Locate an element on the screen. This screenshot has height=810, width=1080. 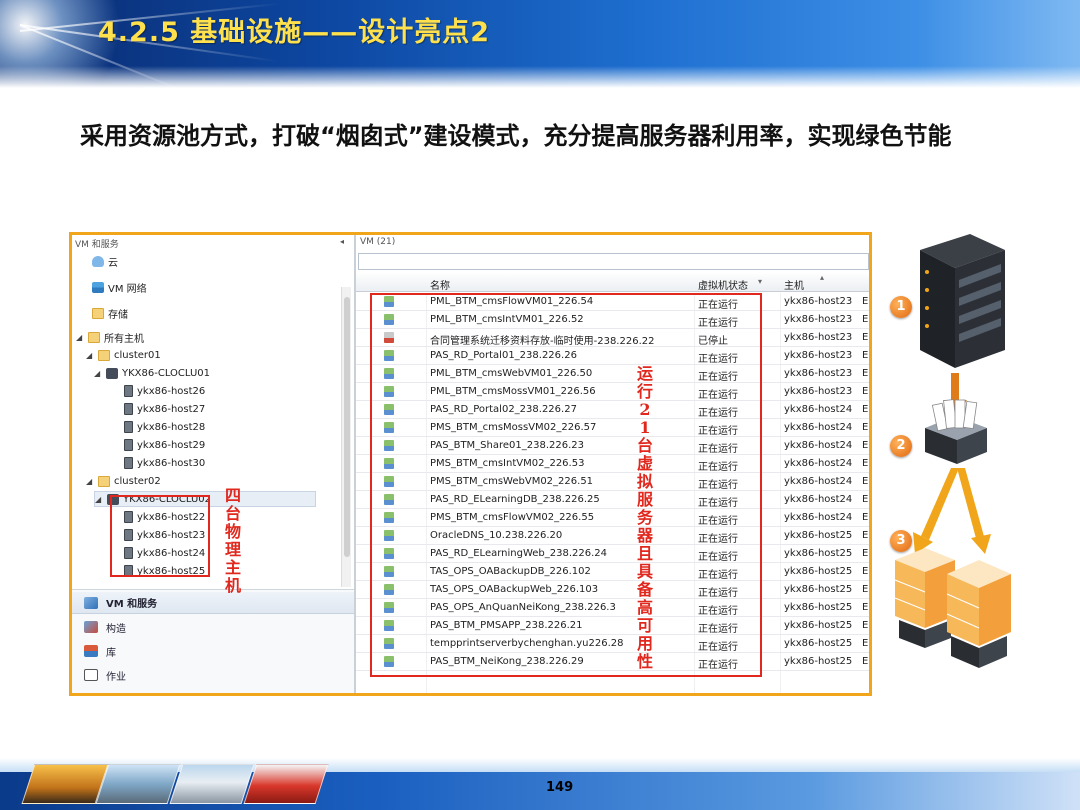
cloud-icon is located at coordinates (98, 261).